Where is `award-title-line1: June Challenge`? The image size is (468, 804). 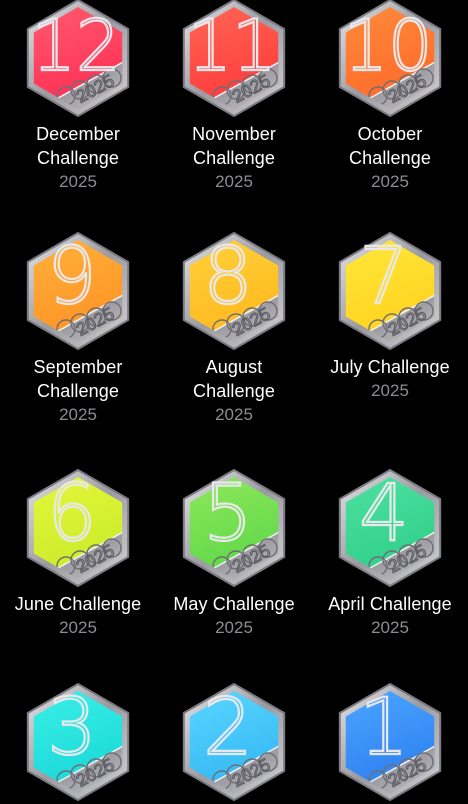
award-title-line1: June Challenge is located at coordinates (78, 604).